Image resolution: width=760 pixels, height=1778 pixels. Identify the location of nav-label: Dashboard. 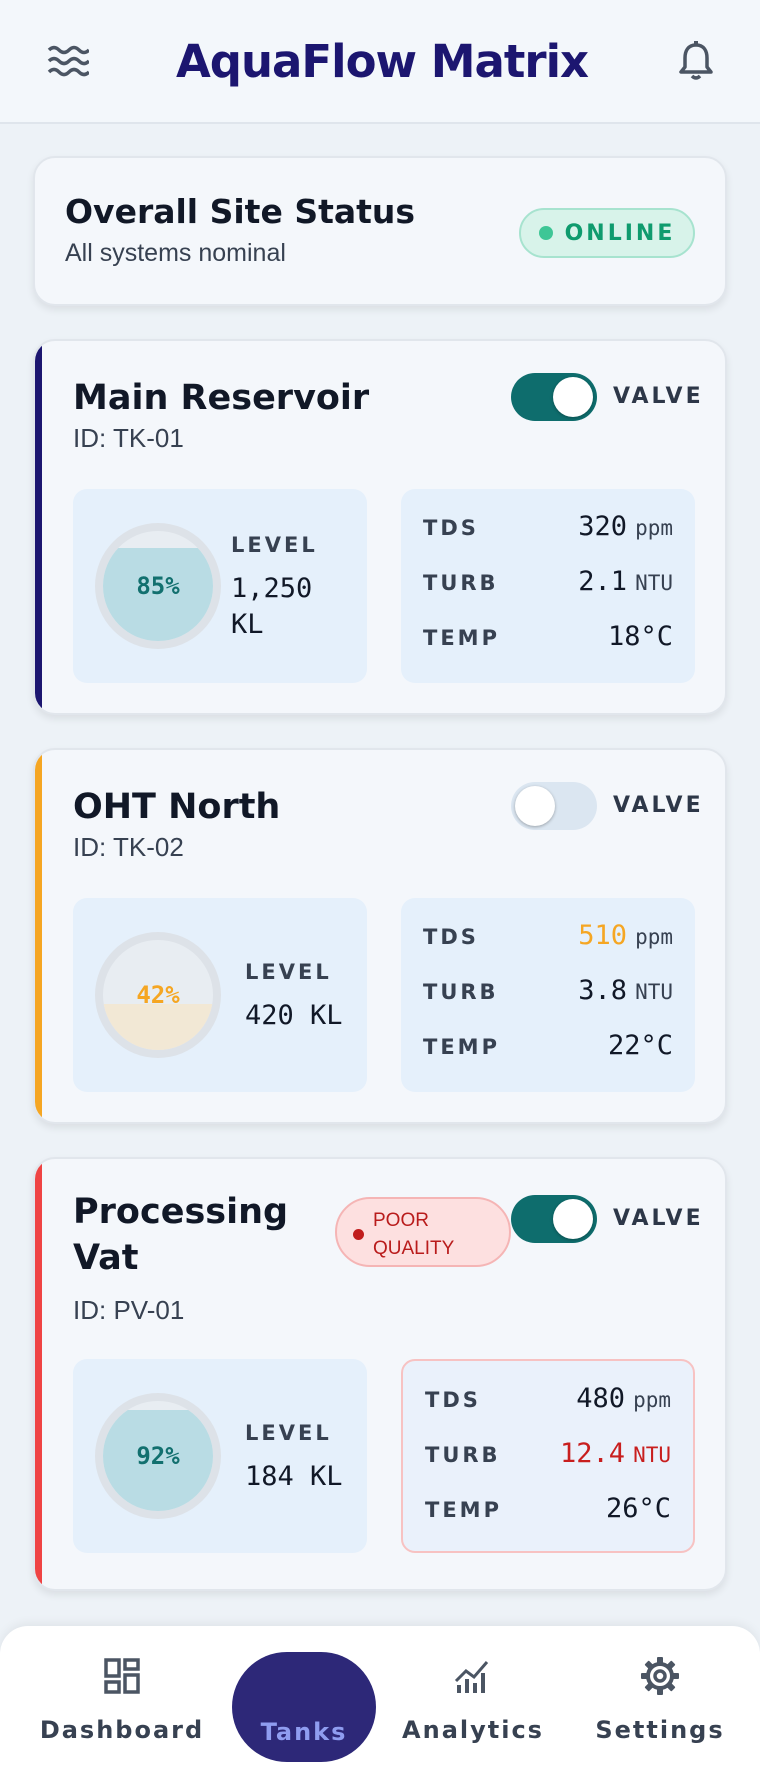
(122, 1730).